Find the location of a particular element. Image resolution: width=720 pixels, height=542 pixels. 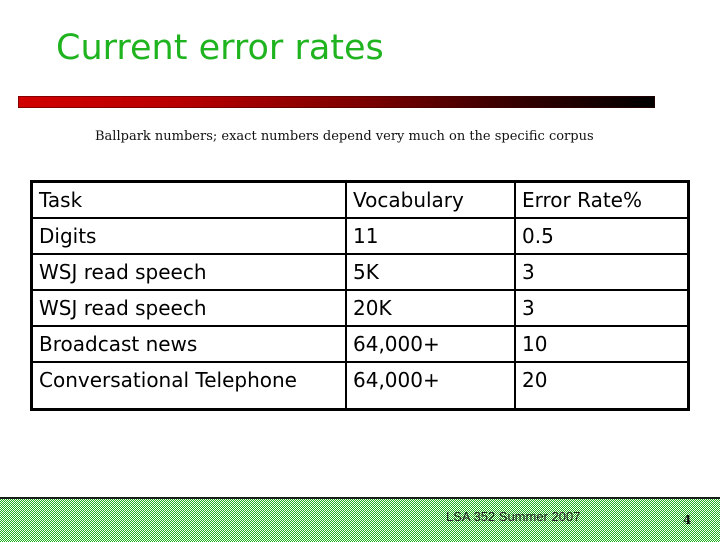

footer-course-label: LSA 352 Summer 2007 is located at coordinates (513, 516).